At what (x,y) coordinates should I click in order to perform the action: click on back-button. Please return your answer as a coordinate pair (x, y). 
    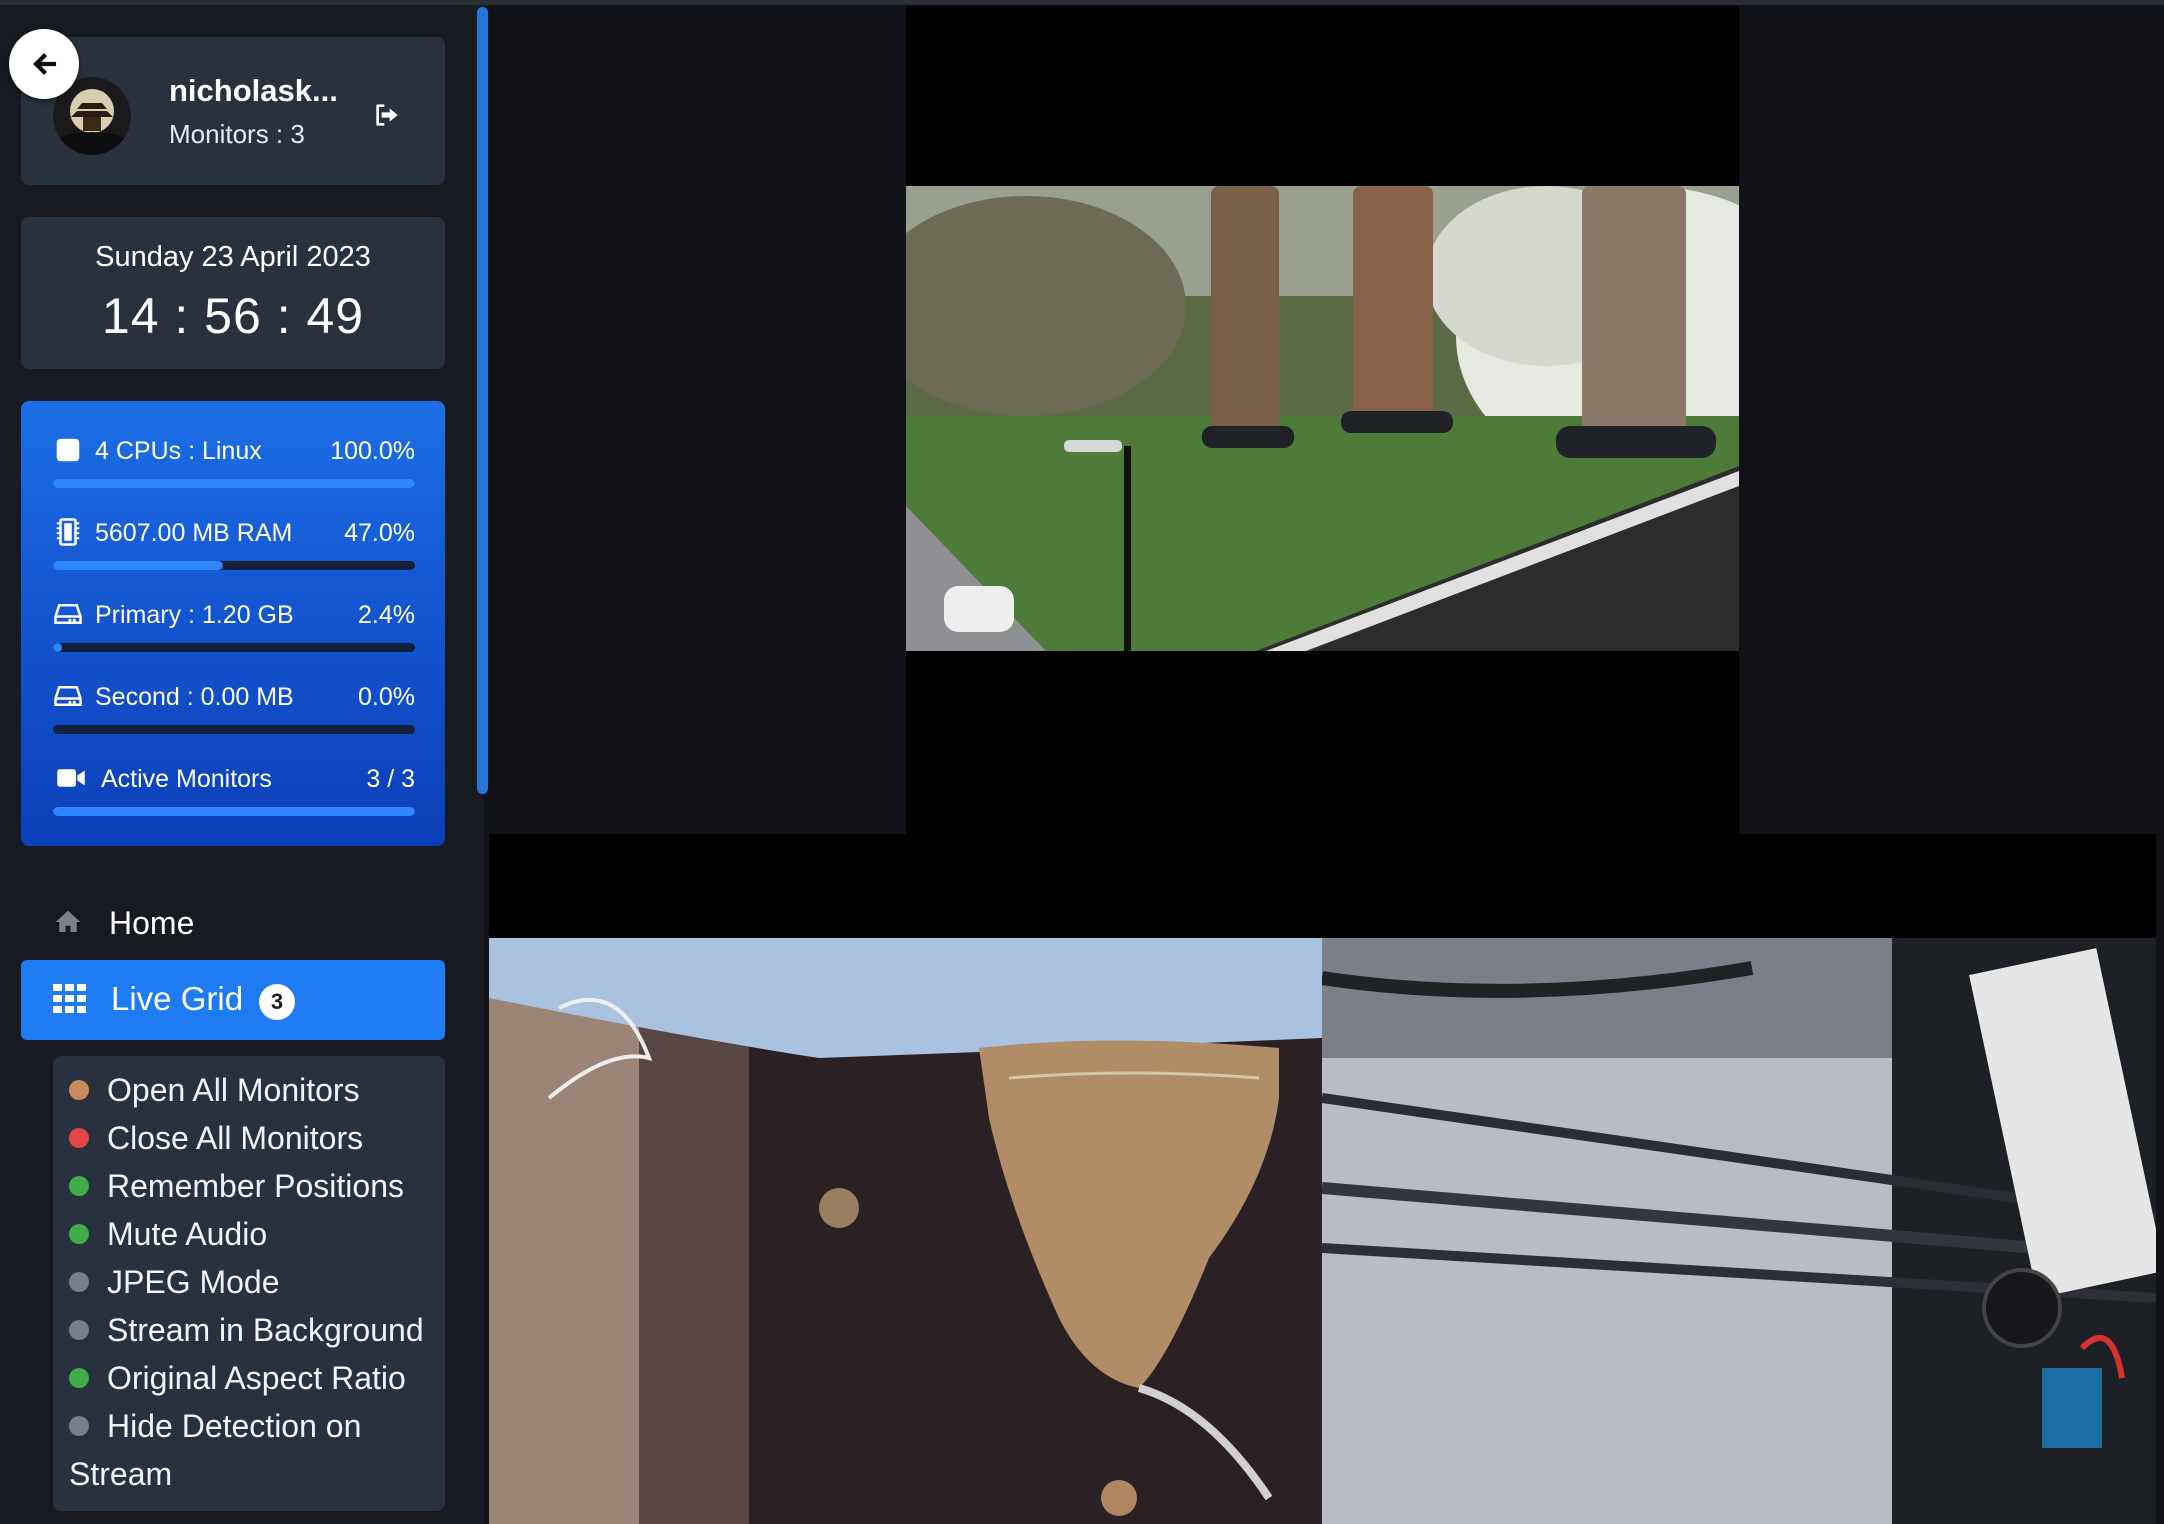
    Looking at the image, I should click on (44, 64).